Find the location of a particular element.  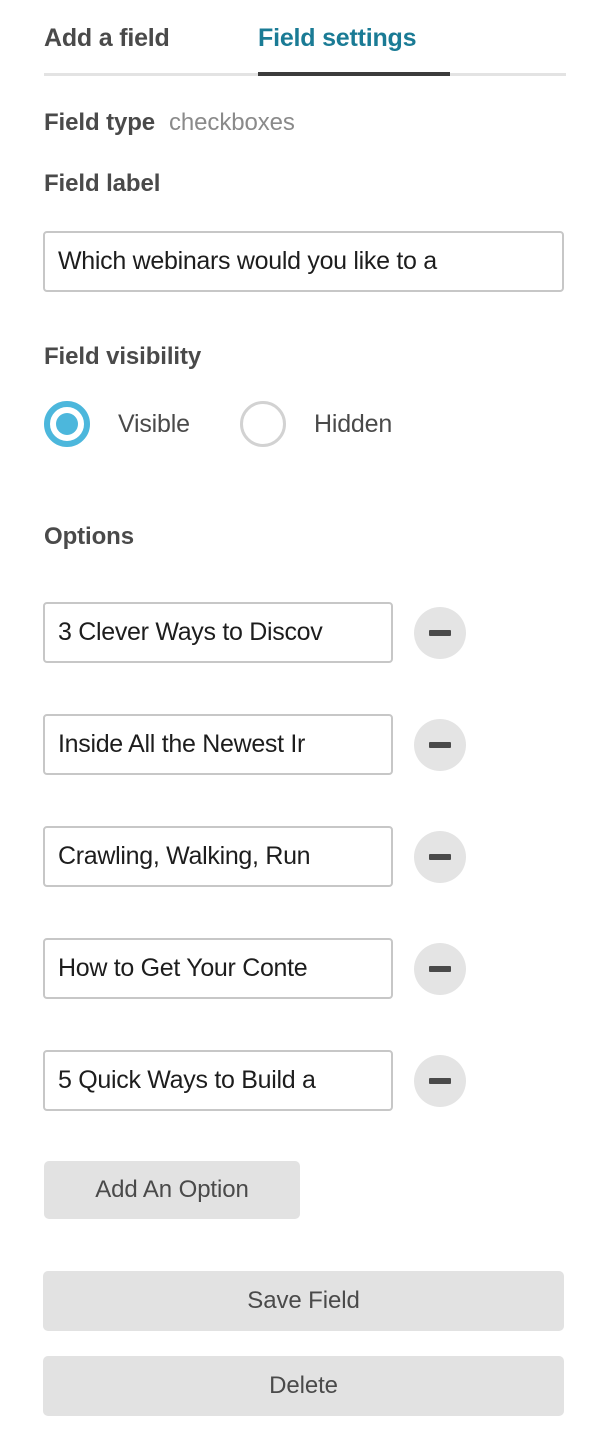

delete-button: Delete is located at coordinates (303, 1386).